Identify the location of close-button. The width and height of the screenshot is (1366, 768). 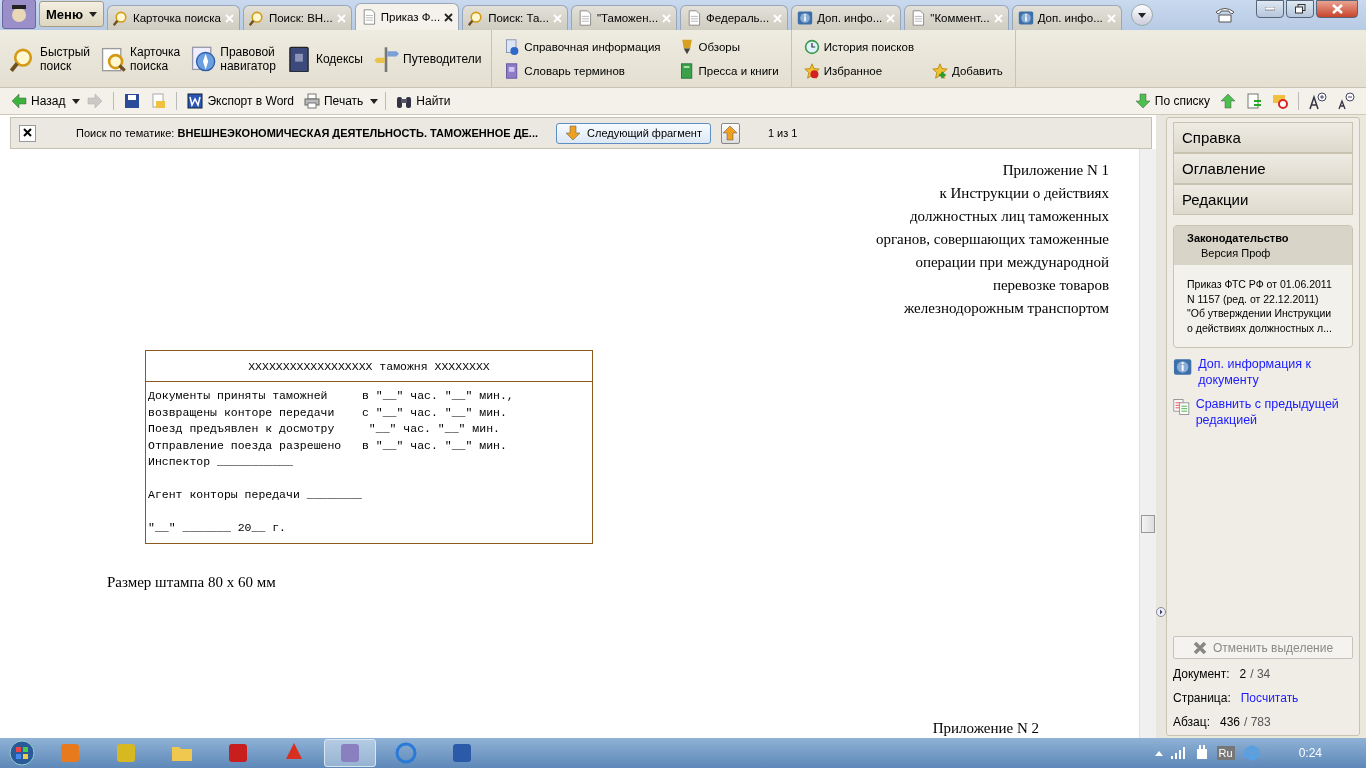
(27, 133).